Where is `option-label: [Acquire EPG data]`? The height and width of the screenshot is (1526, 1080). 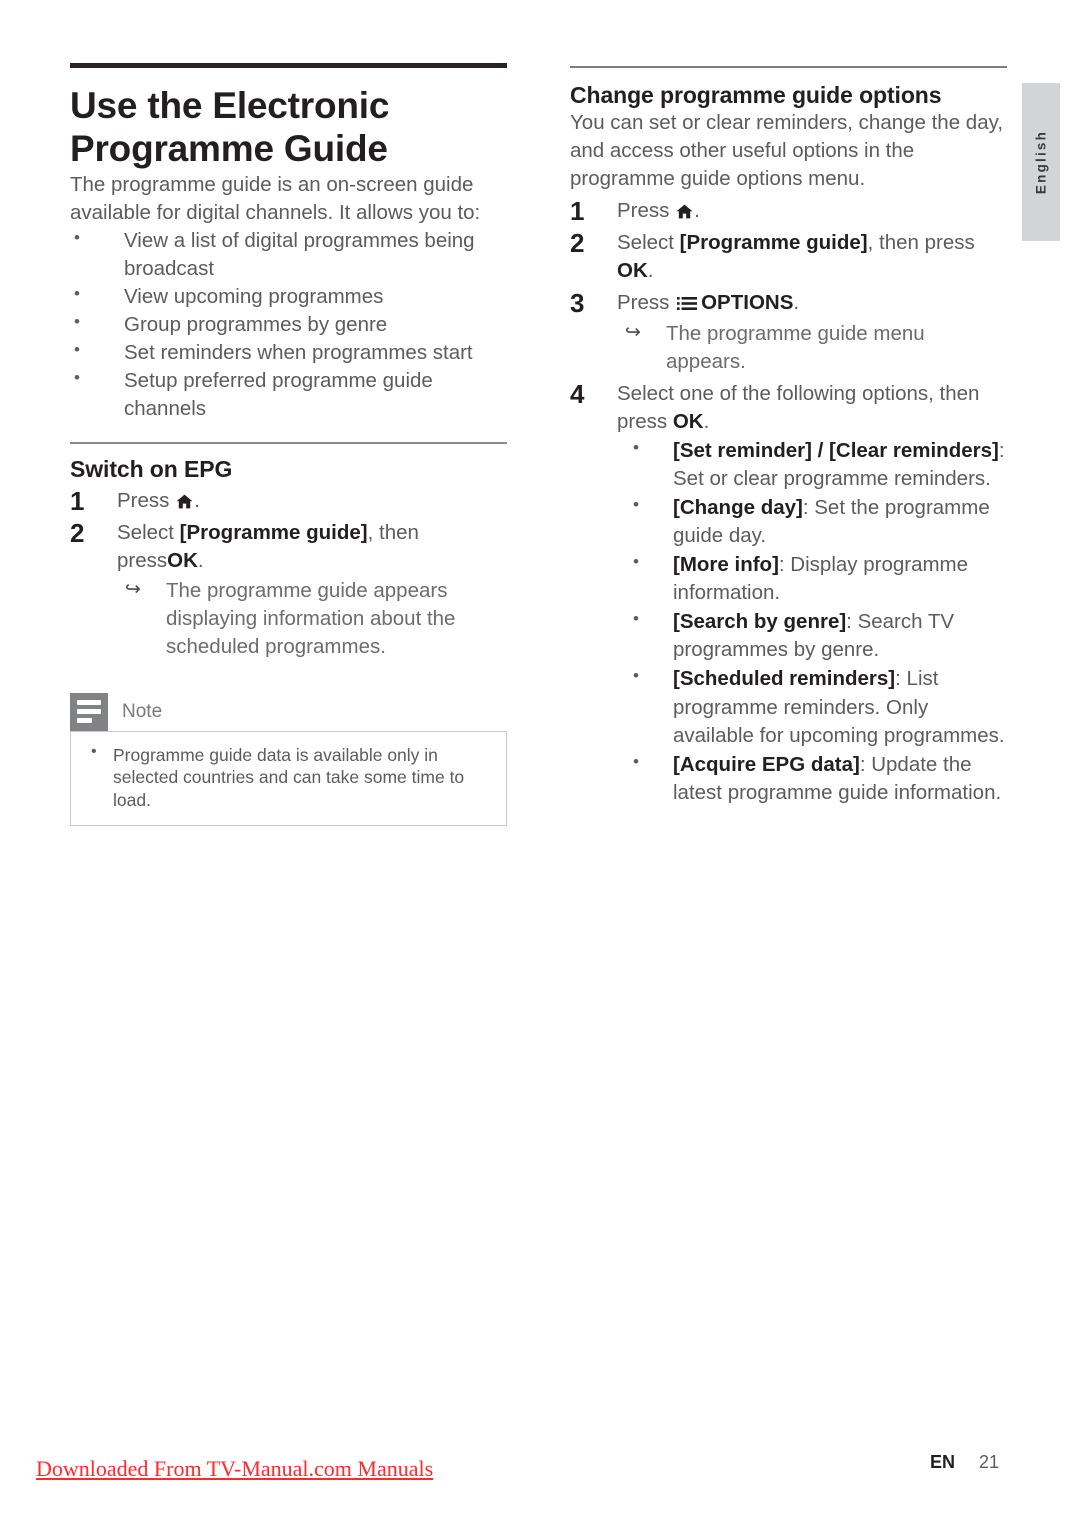
option-label: [Acquire EPG data] is located at coordinates (766, 764).